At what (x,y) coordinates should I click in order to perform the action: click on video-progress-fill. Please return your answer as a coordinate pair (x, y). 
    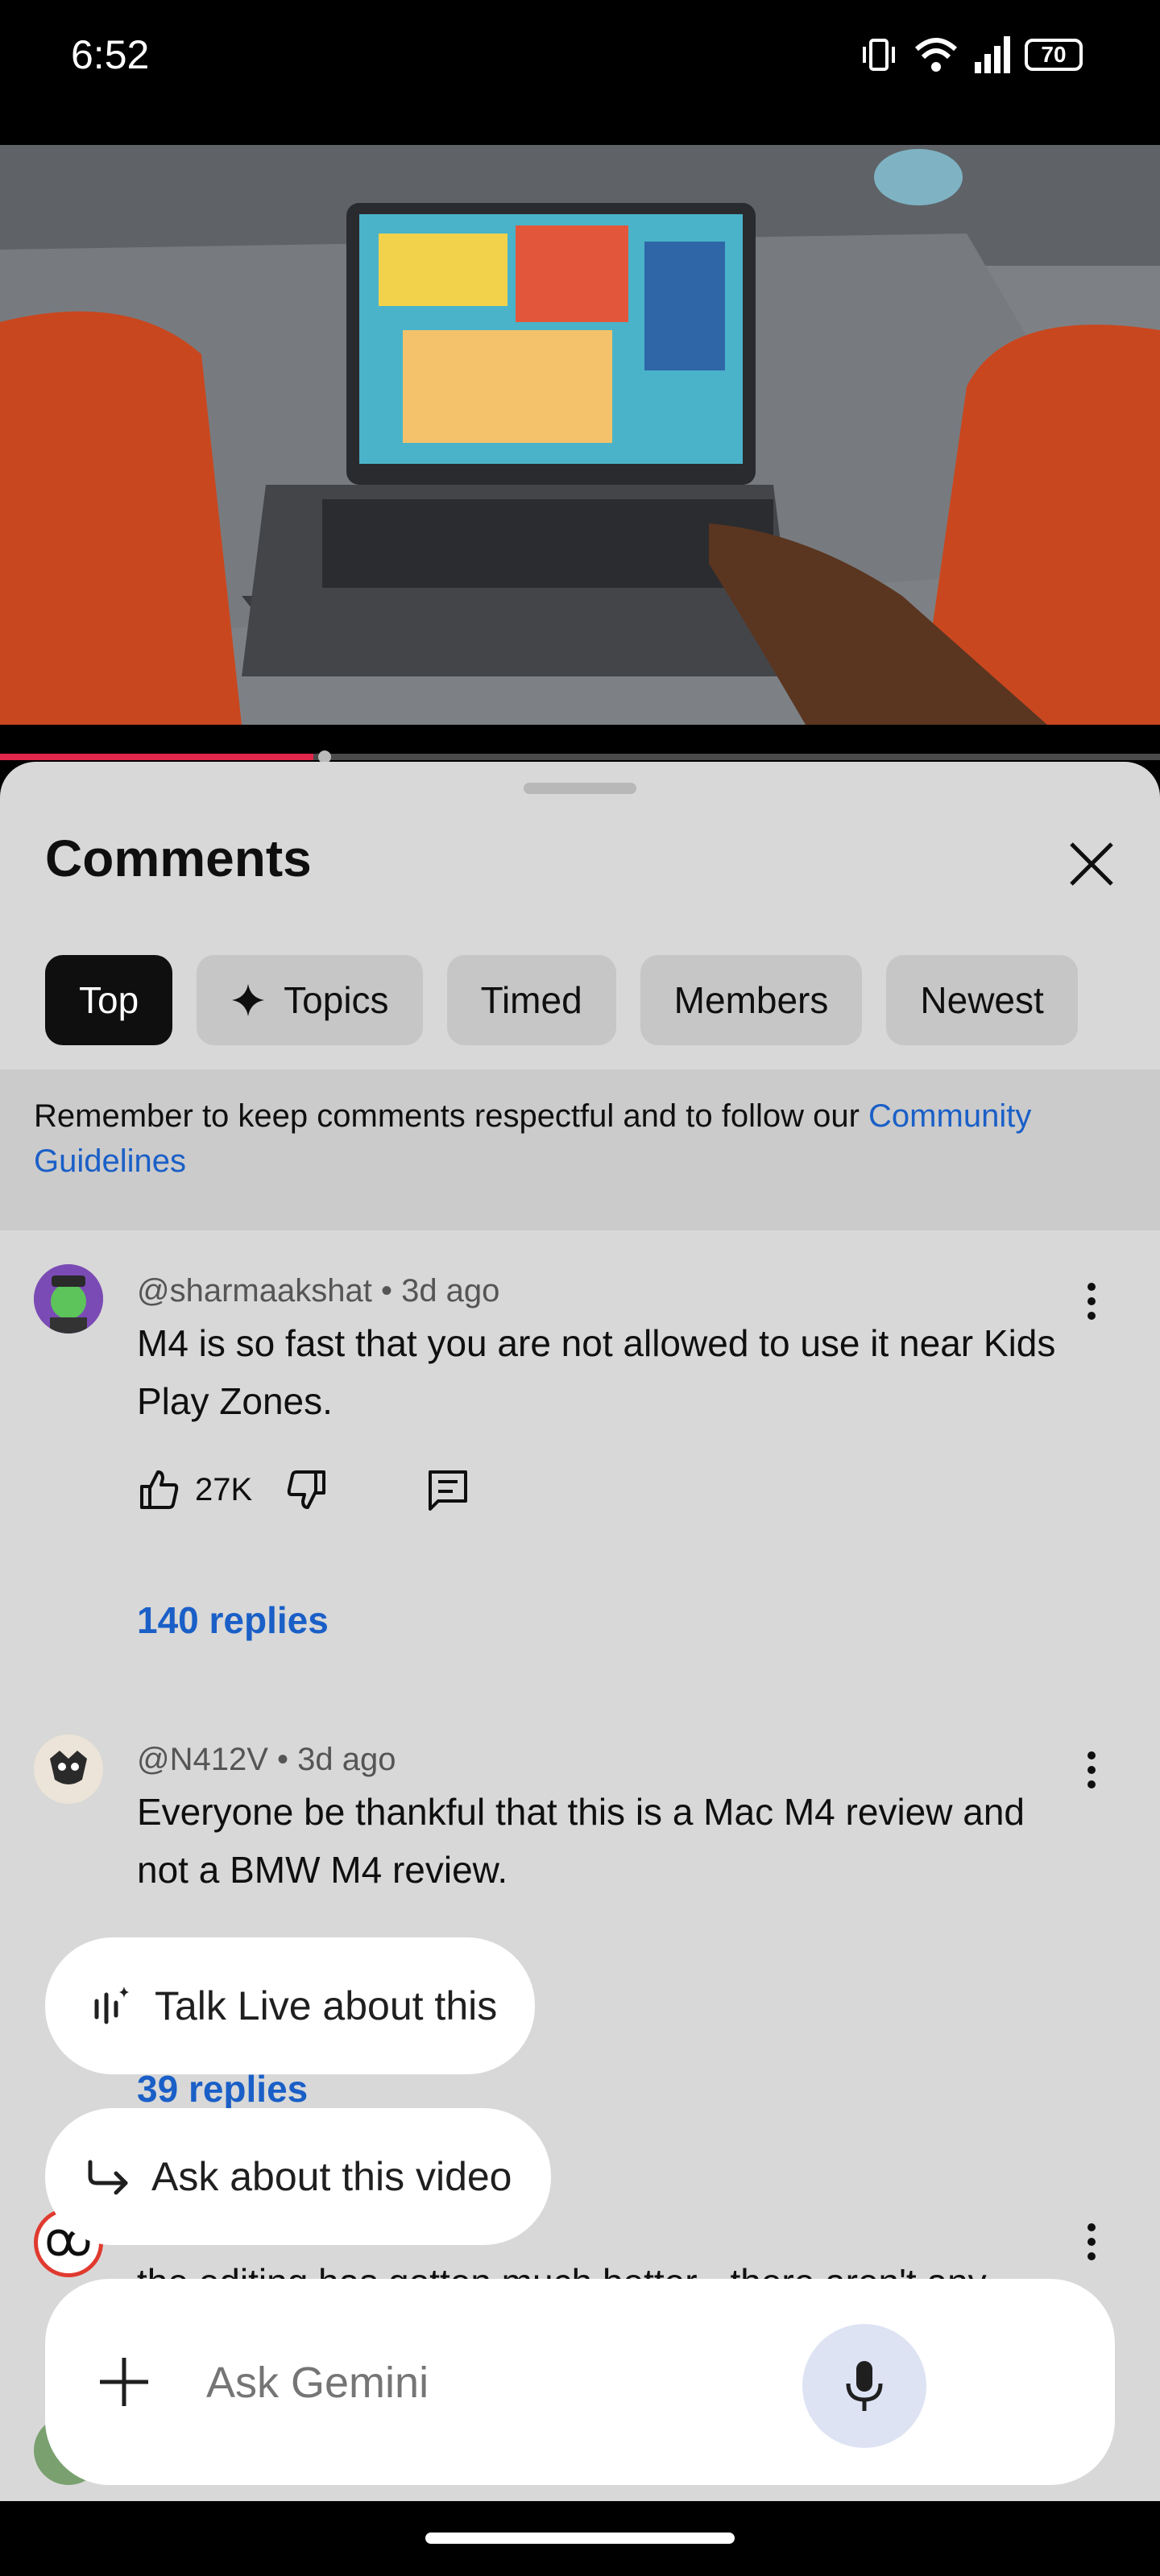
    Looking at the image, I should click on (156, 757).